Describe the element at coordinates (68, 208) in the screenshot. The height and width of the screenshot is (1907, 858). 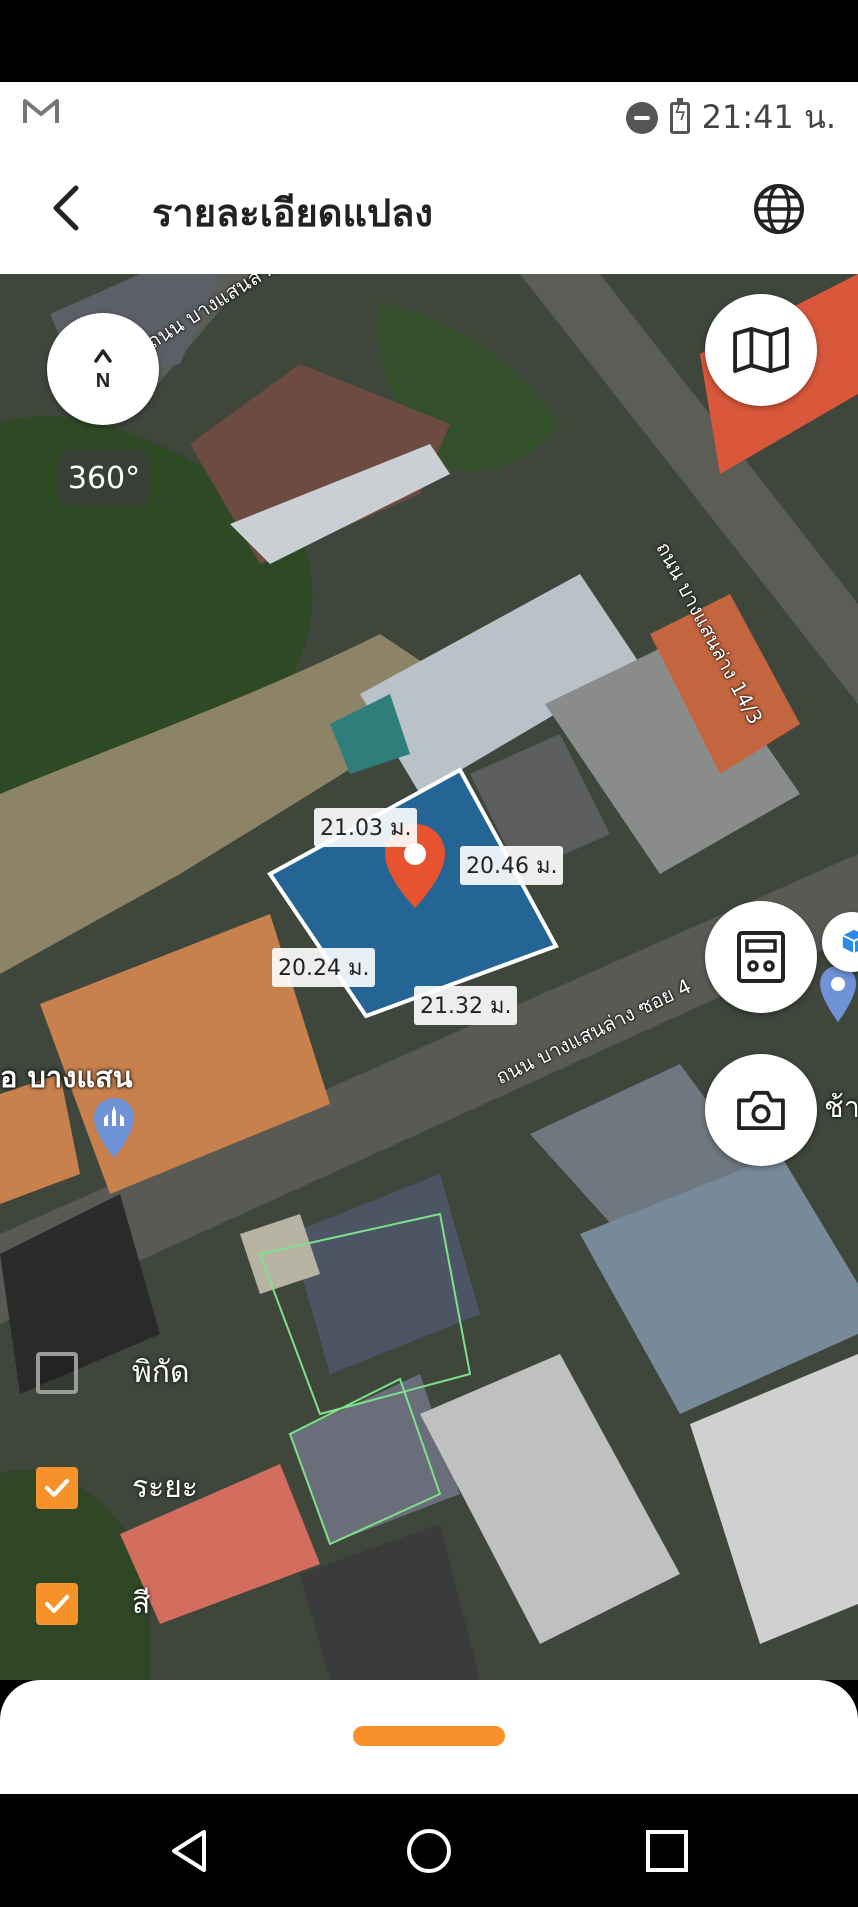
I see `back-arrow-icon` at that location.